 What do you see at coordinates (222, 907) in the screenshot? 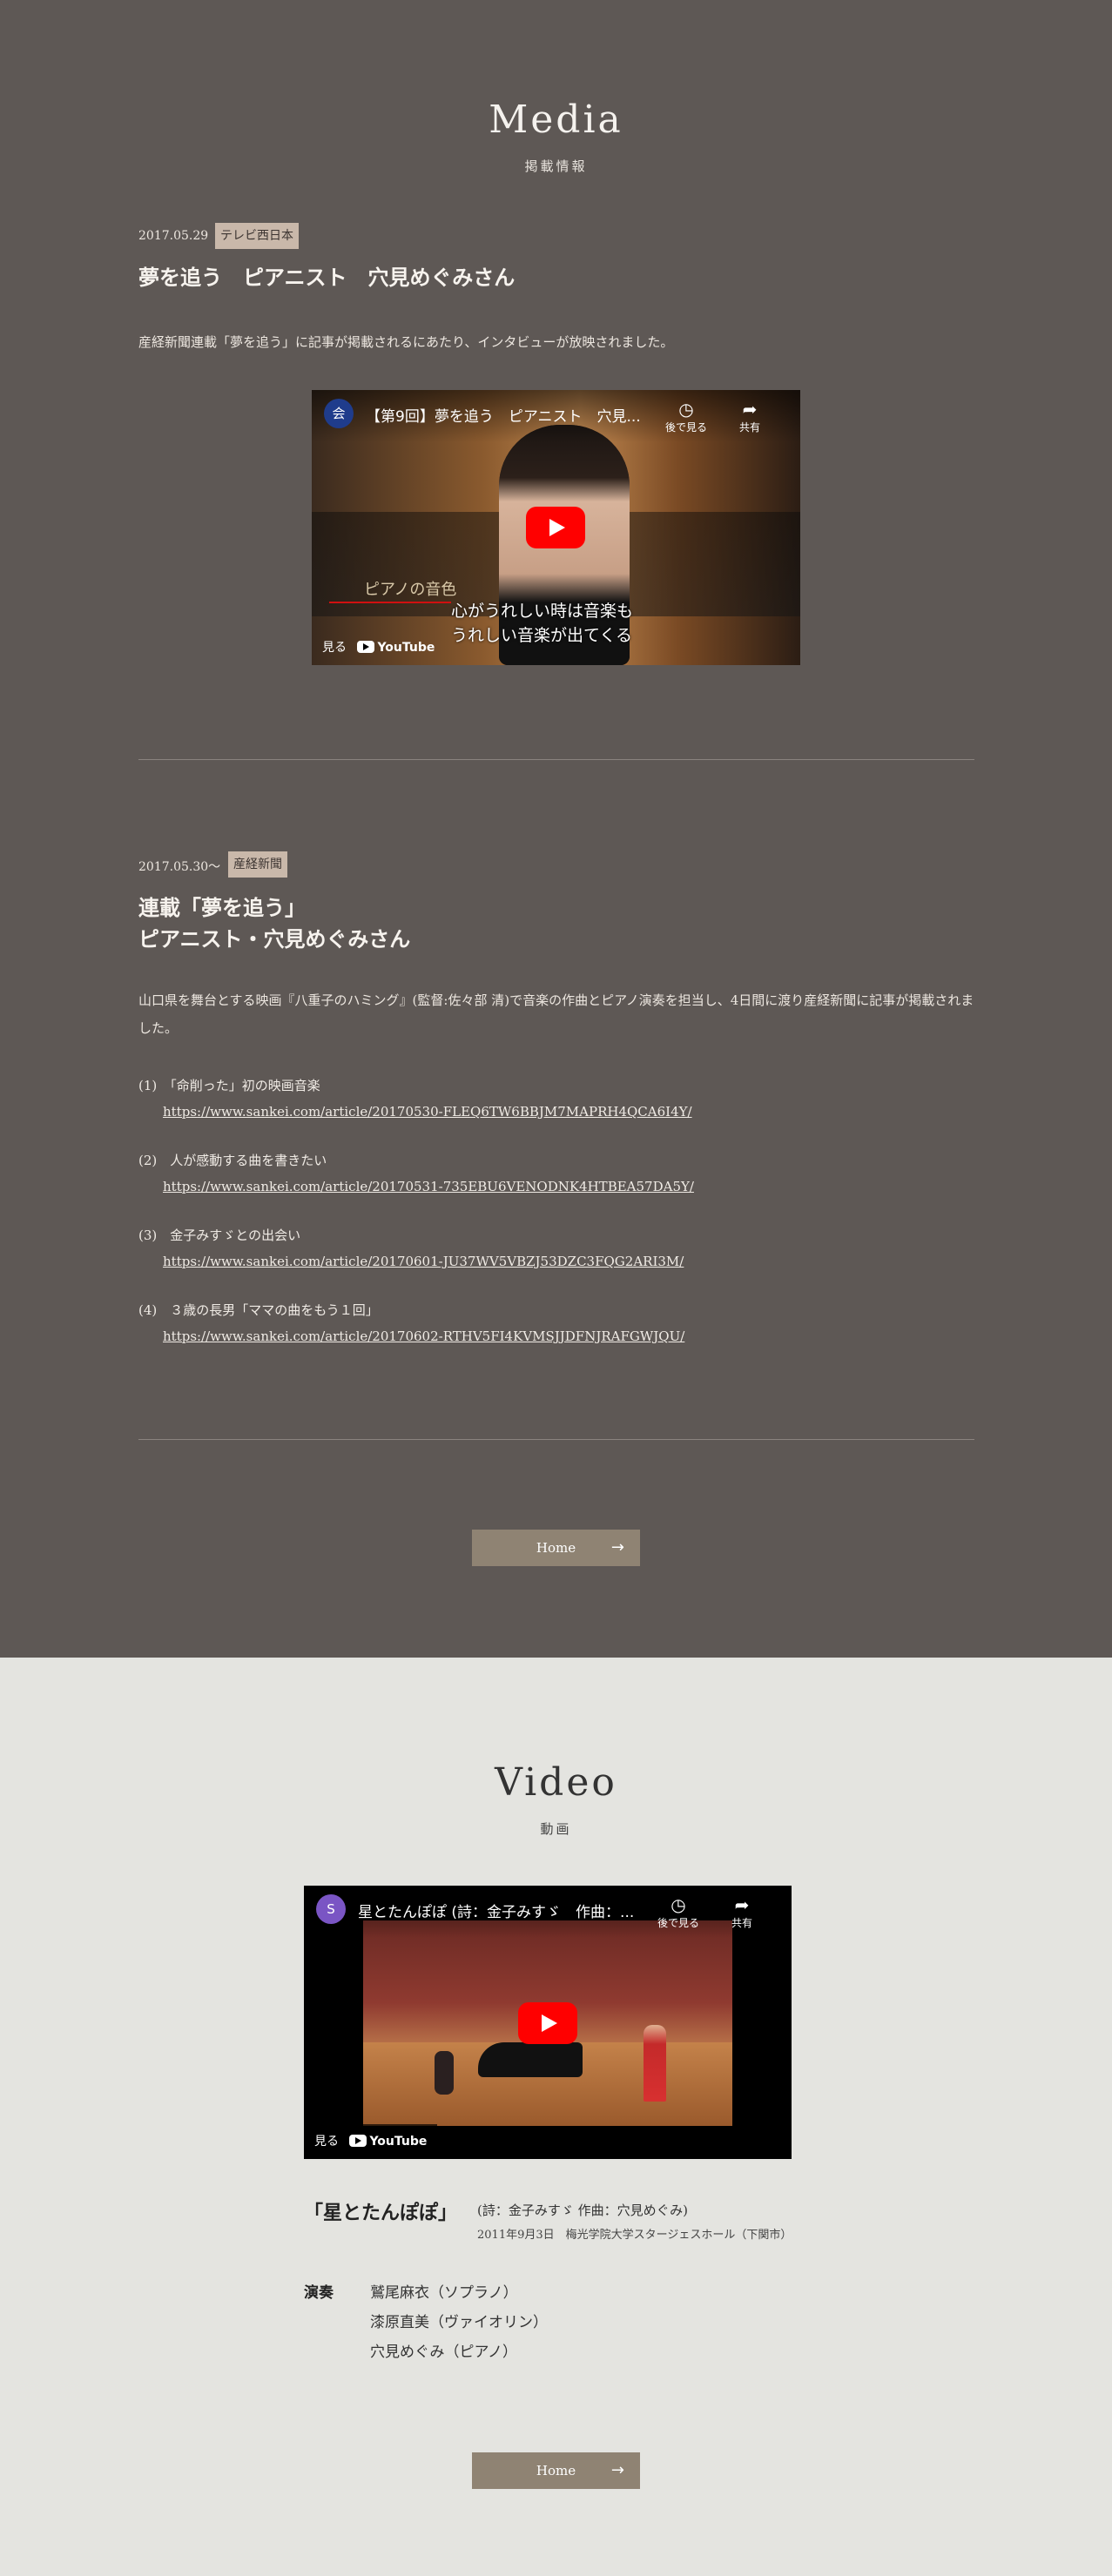
I see `entry-title-line: 連載「夢を追う」` at bounding box center [222, 907].